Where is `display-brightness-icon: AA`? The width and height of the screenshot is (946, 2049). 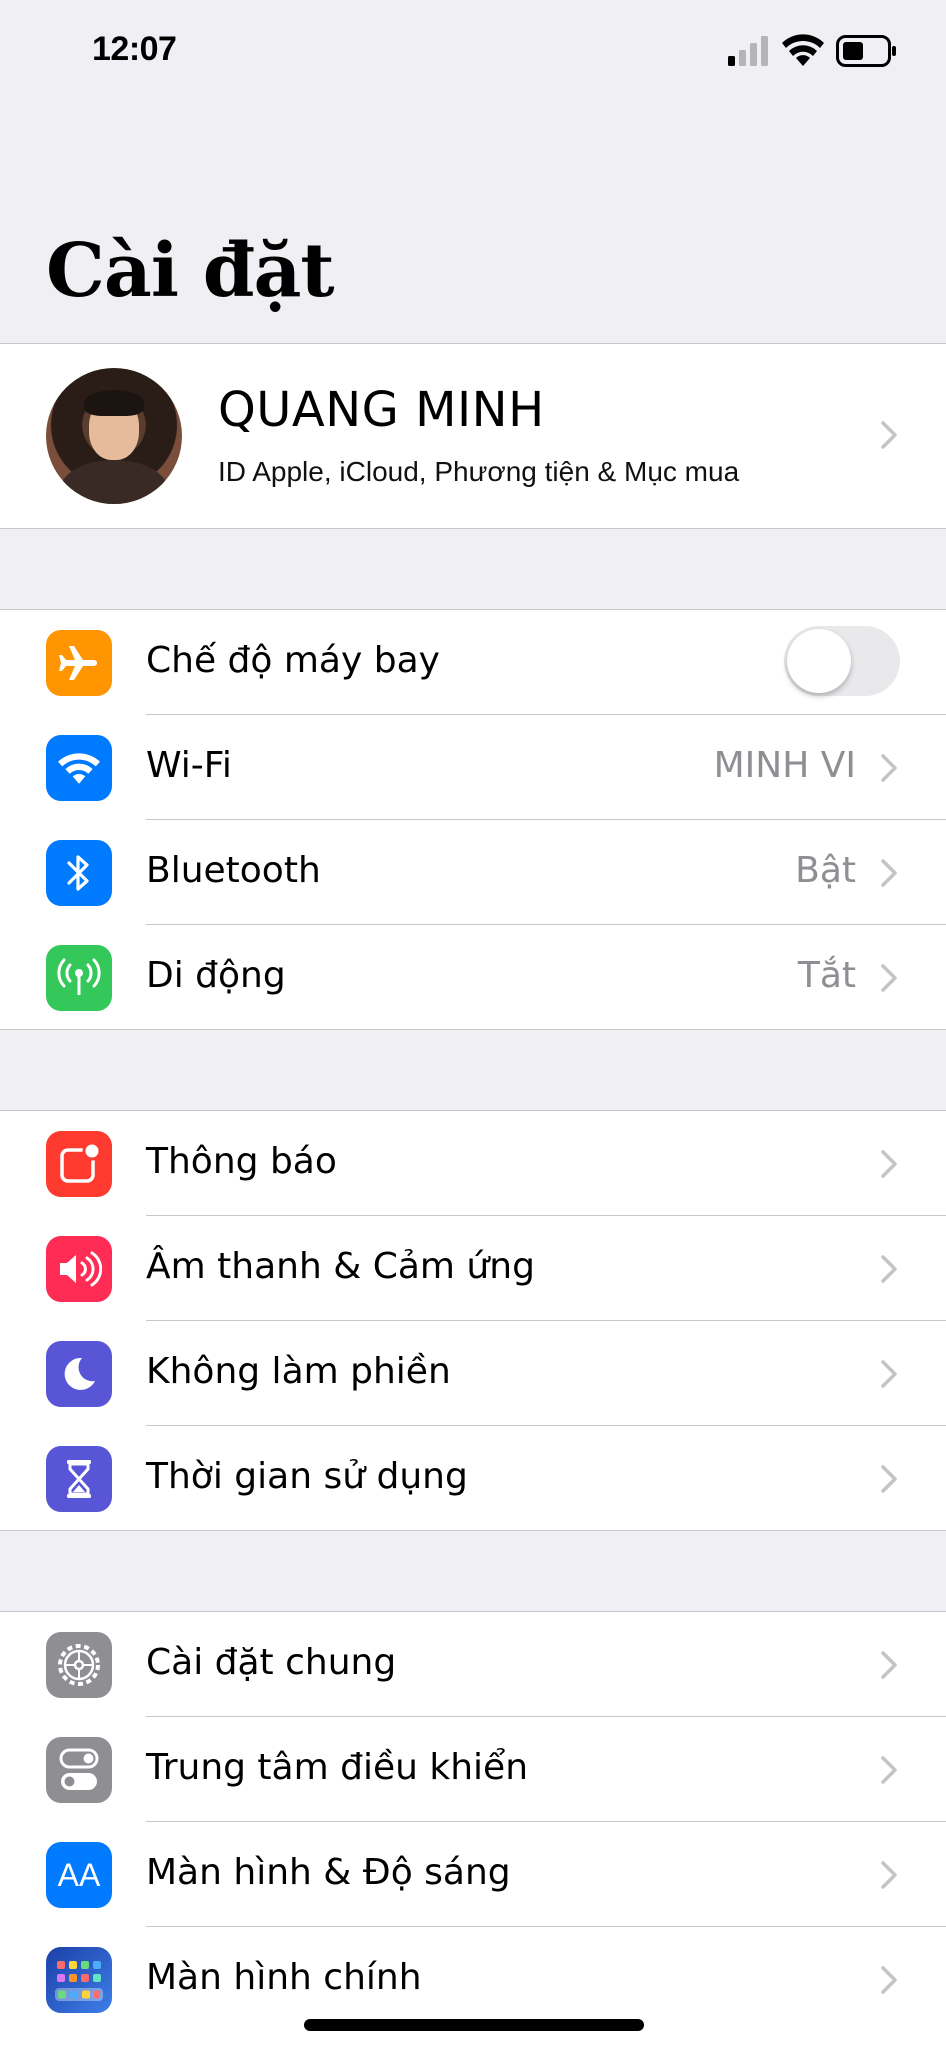
display-brightness-icon: AA is located at coordinates (79, 1875).